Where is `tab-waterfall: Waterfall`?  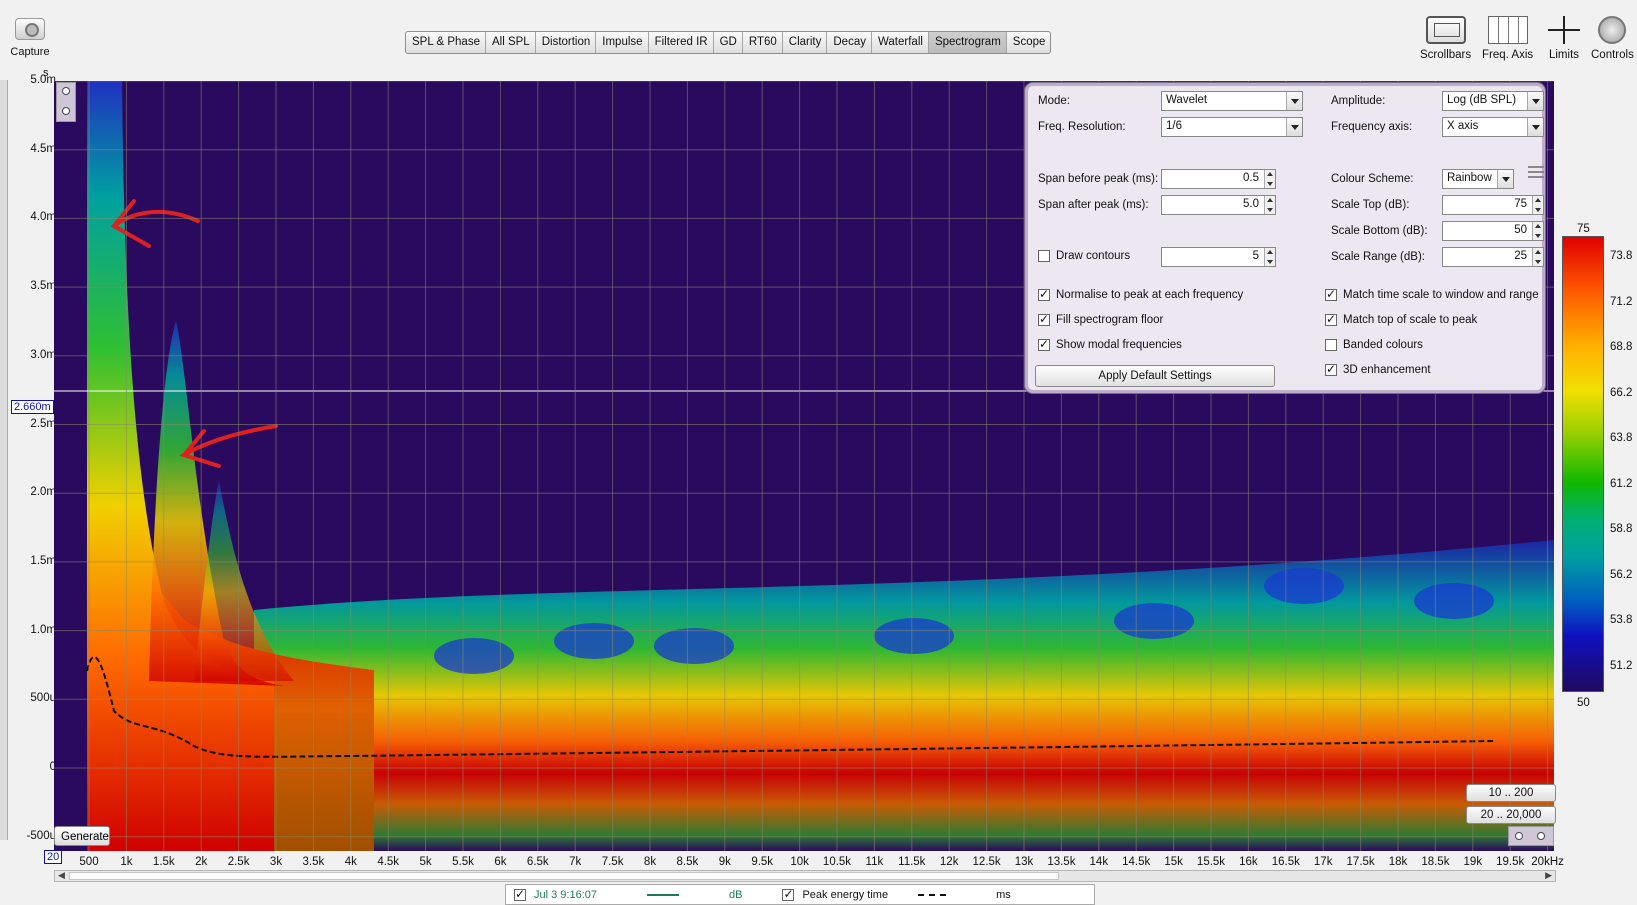
tab-waterfall: Waterfall is located at coordinates (900, 42).